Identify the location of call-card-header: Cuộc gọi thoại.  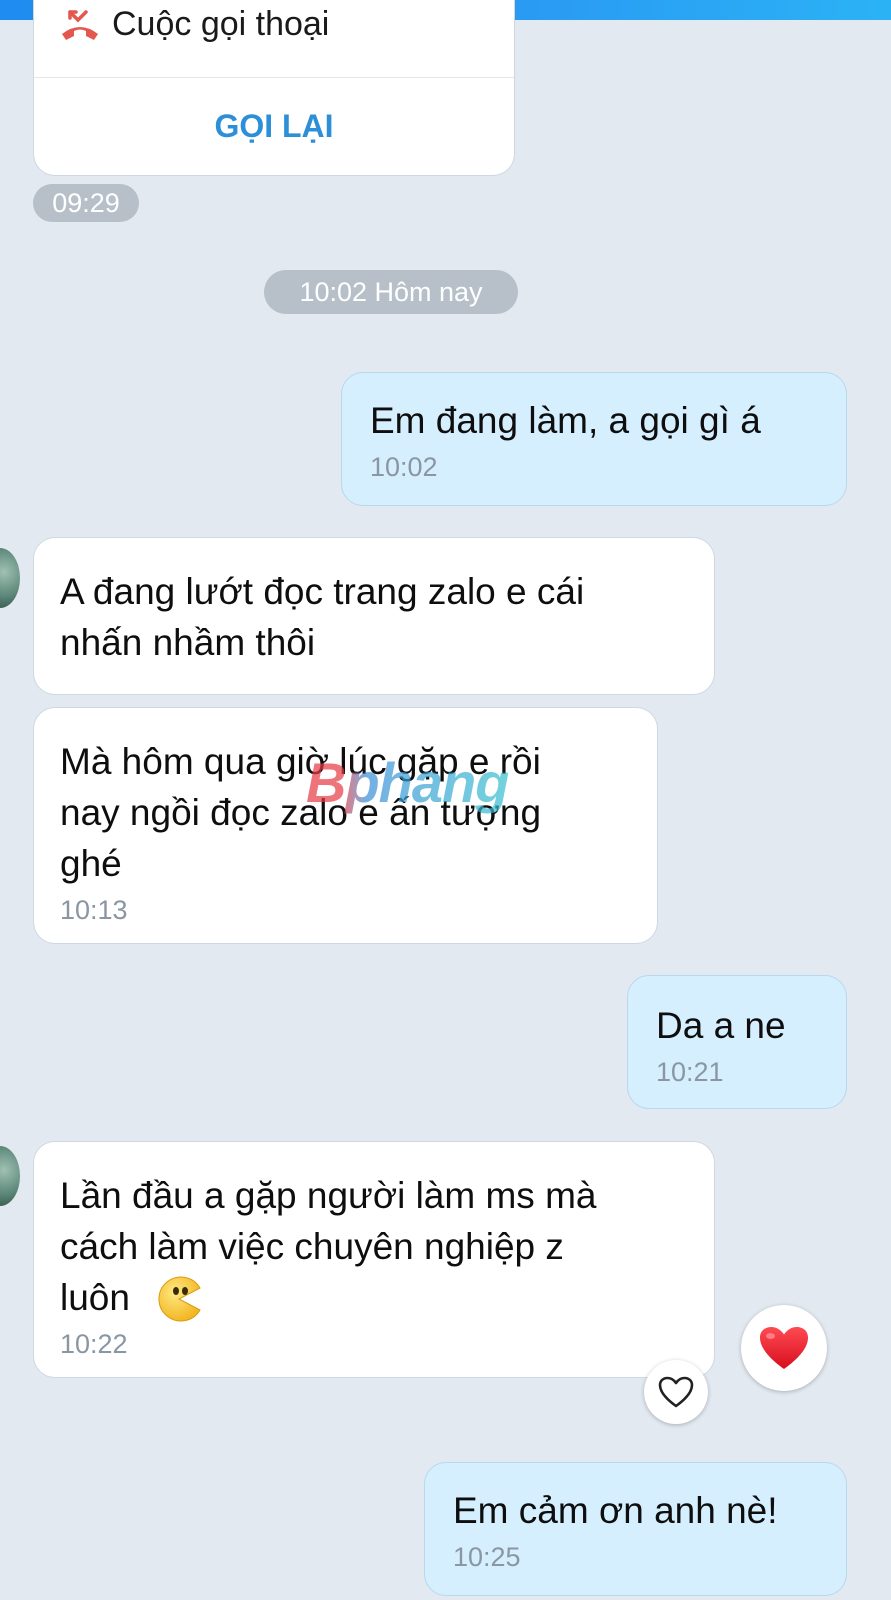
(274, 39).